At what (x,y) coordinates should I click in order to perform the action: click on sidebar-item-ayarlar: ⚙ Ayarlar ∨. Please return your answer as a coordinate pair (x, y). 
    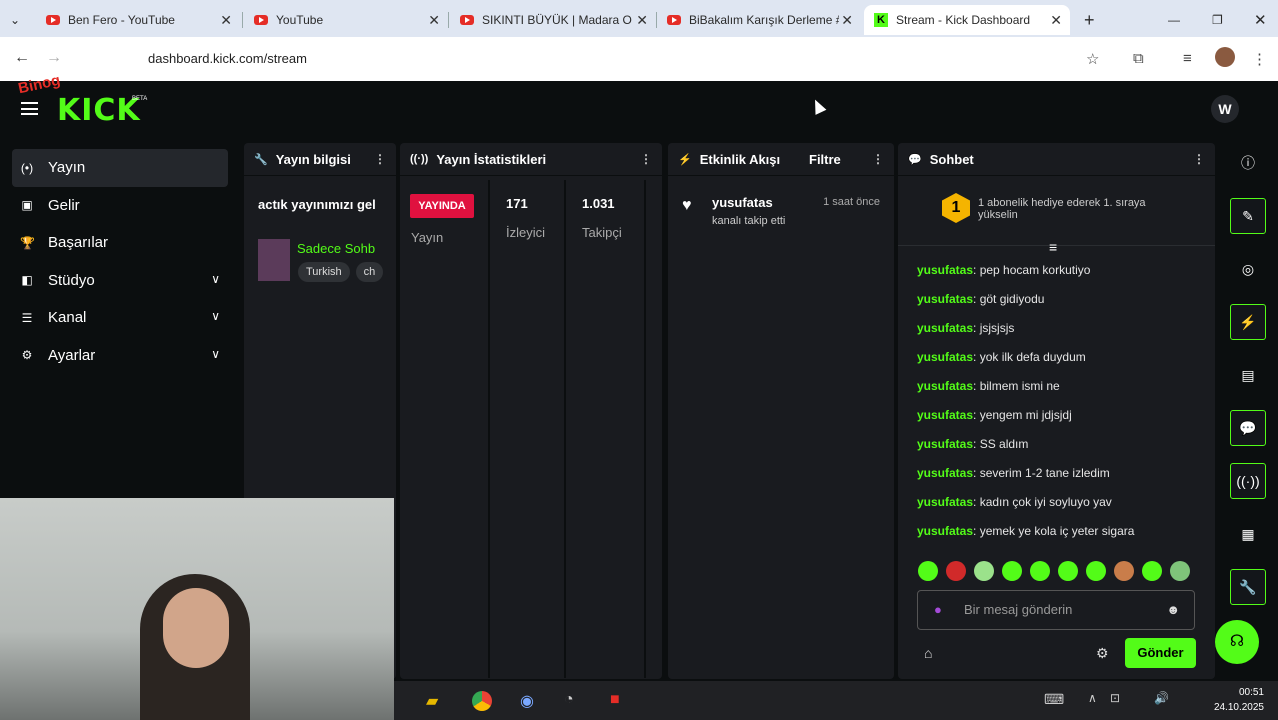
    Looking at the image, I should click on (120, 356).